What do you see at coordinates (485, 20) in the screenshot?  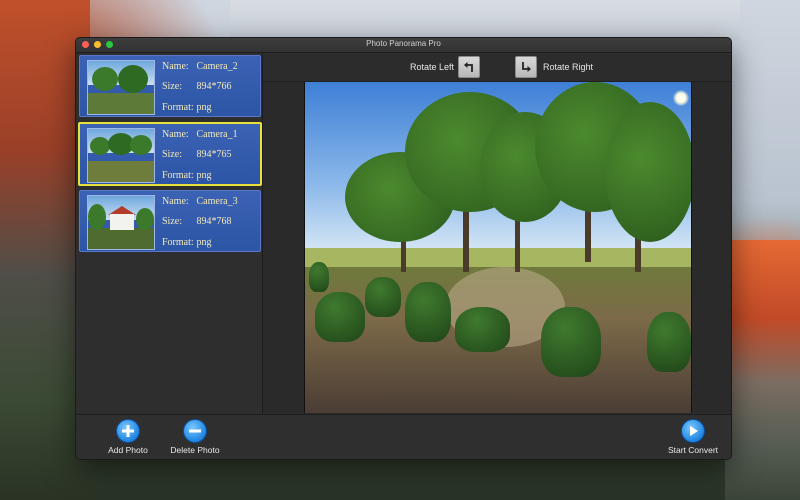 I see `desktop-sky` at bounding box center [485, 20].